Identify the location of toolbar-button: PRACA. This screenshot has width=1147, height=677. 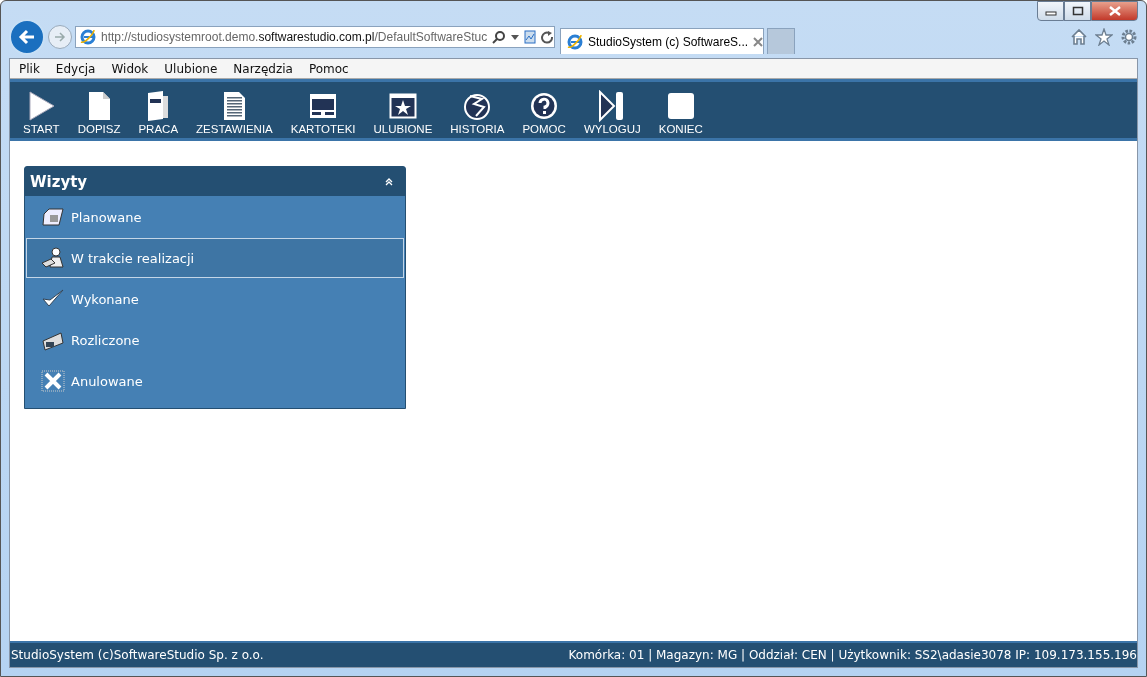
(158, 110).